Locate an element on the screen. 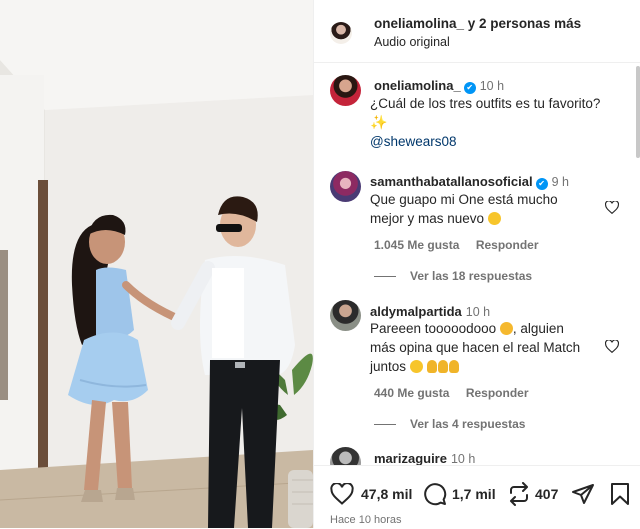 This screenshot has width=640, height=529. comment-meta: 1.045 Me gusta Responder is located at coordinates (456, 245).